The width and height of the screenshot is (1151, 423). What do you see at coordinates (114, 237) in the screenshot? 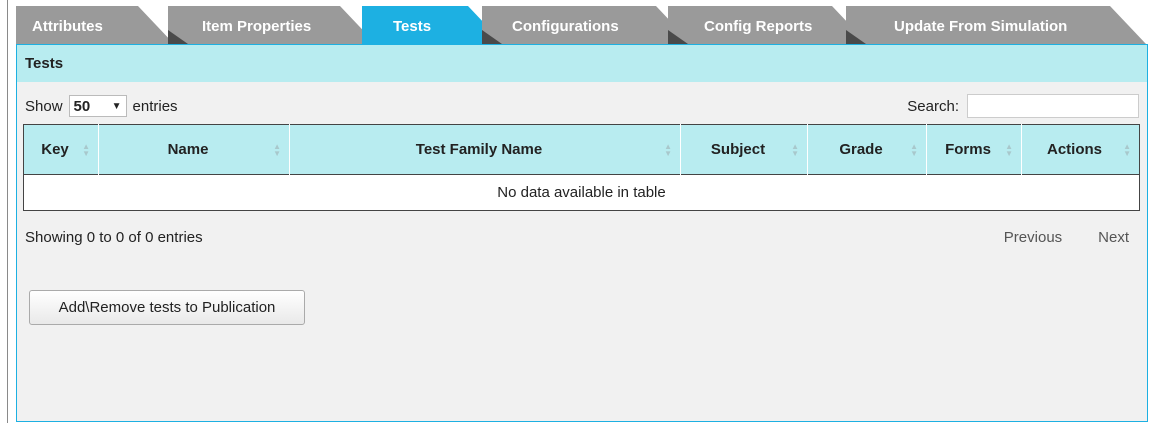
I see `table-info: Showing 0 to 0 of 0 entries` at bounding box center [114, 237].